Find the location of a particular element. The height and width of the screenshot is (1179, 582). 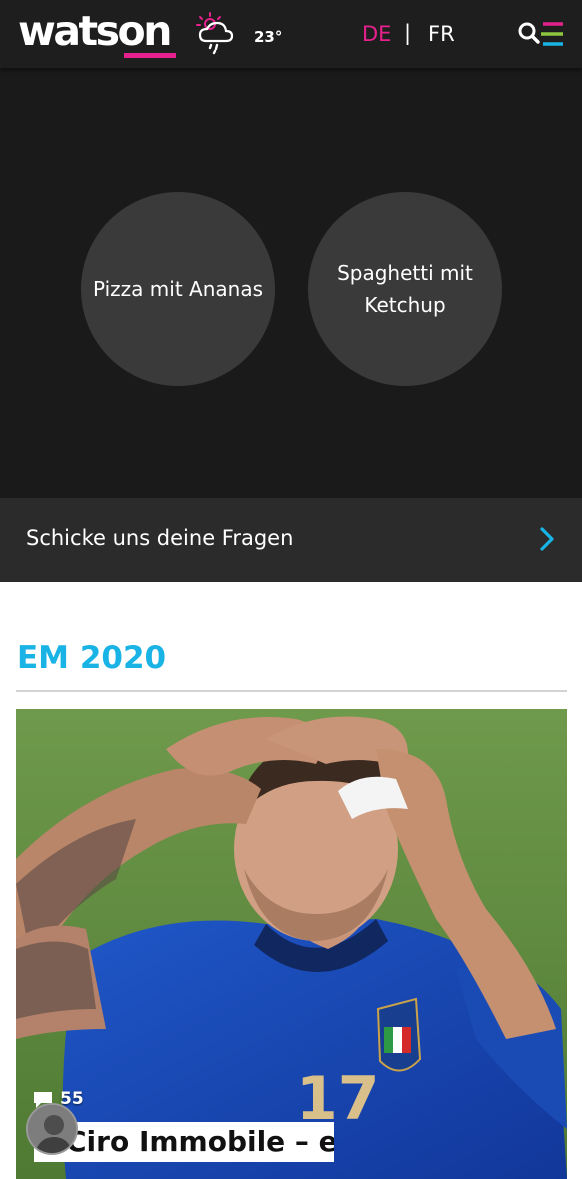

choice-label: Spaghetti mit Ketchup is located at coordinates (405, 289).